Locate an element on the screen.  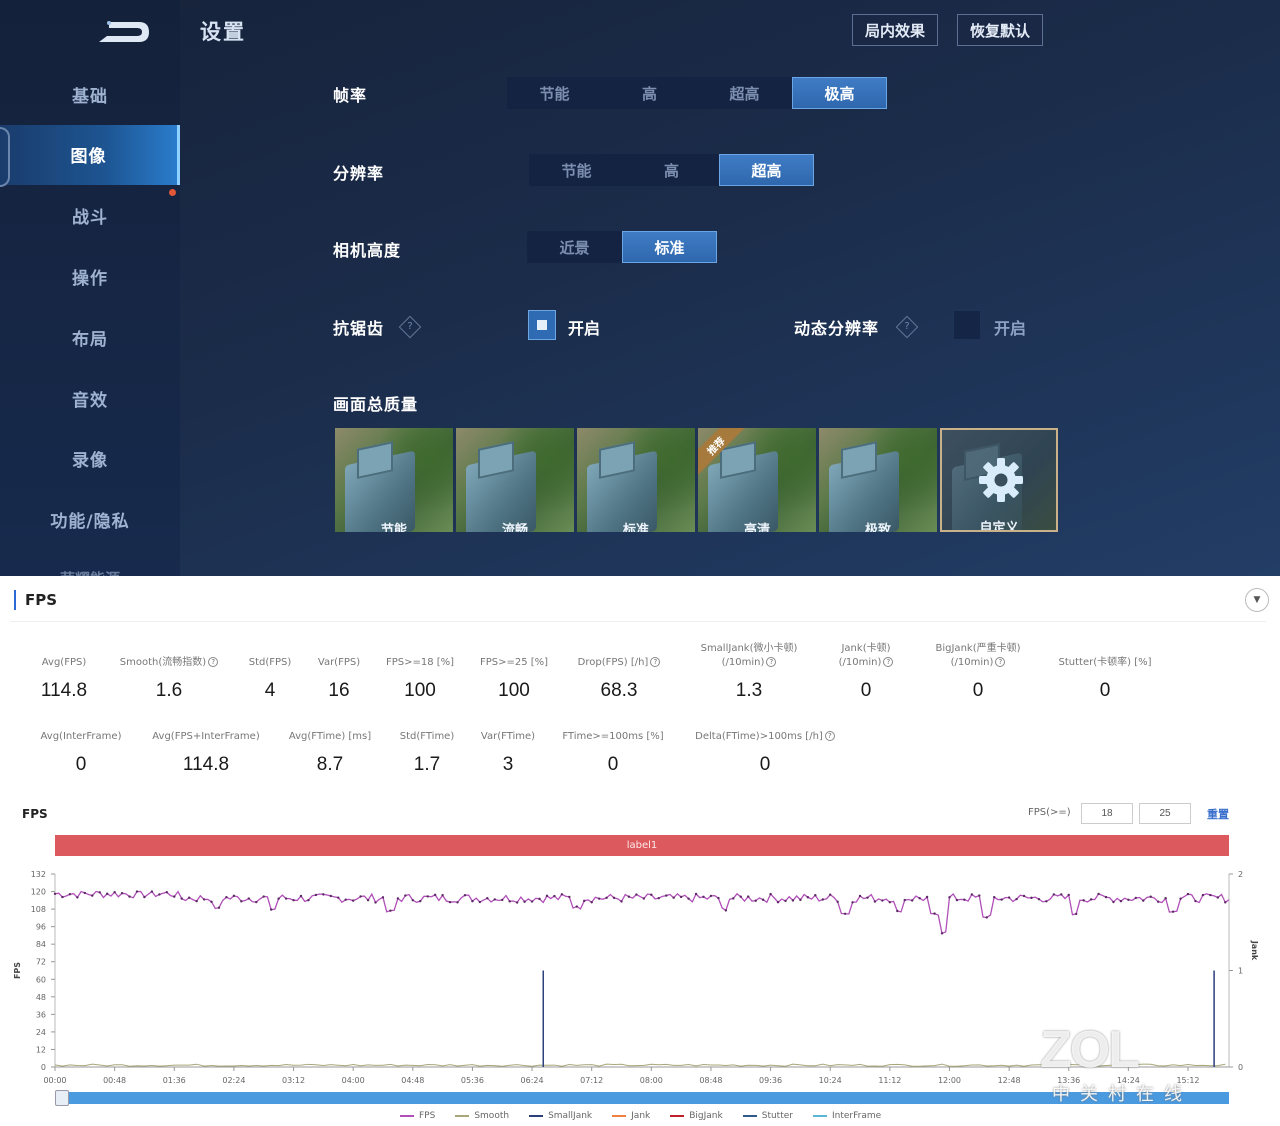
collapse-toggle: ▼ is located at coordinates (1257, 600).